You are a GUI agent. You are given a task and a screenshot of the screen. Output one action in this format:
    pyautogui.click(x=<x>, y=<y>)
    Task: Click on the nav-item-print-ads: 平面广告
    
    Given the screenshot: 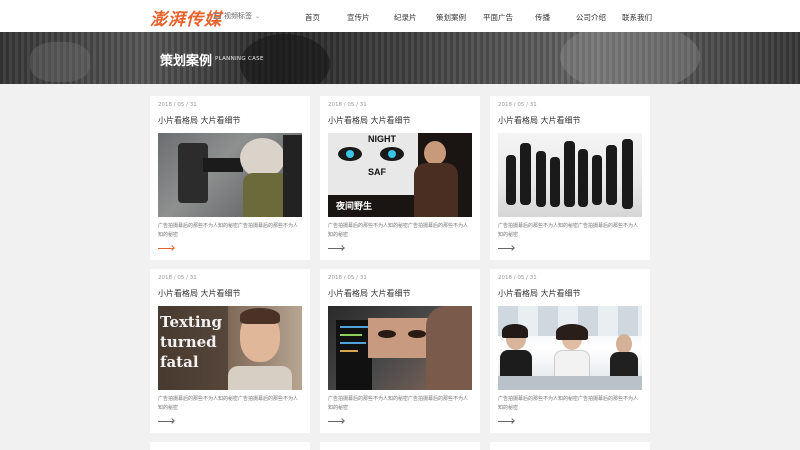 What is the action you would take?
    pyautogui.click(x=498, y=17)
    